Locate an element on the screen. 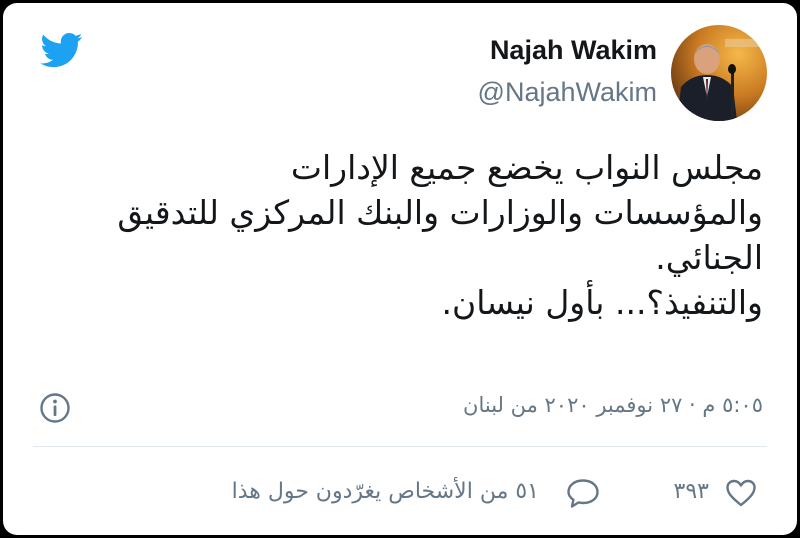 Image resolution: width=800 pixels, height=538 pixels. tweet-line: الجنائي. is located at coordinates (709, 257).